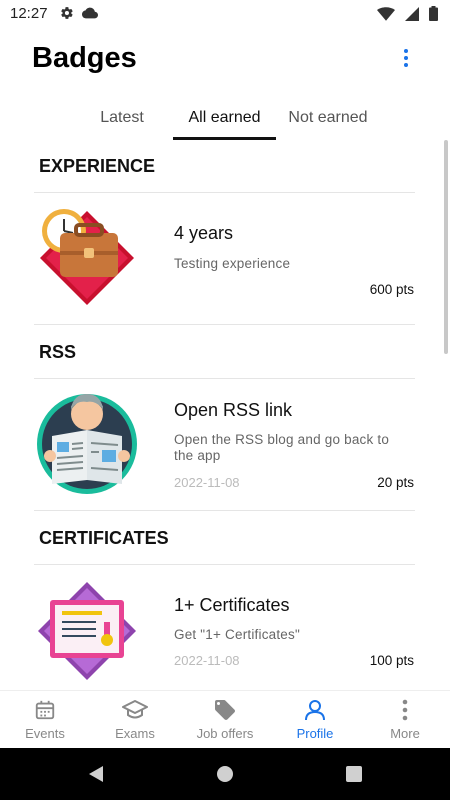  Describe the element at coordinates (412, 13) in the screenshot. I see `signal-icon` at that location.